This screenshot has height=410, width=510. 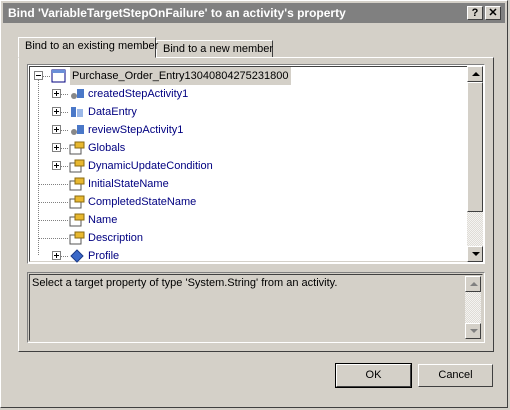 I want to click on tree-root-row: Purchase_Order_Entry13040804275231800, so click(x=249, y=76).